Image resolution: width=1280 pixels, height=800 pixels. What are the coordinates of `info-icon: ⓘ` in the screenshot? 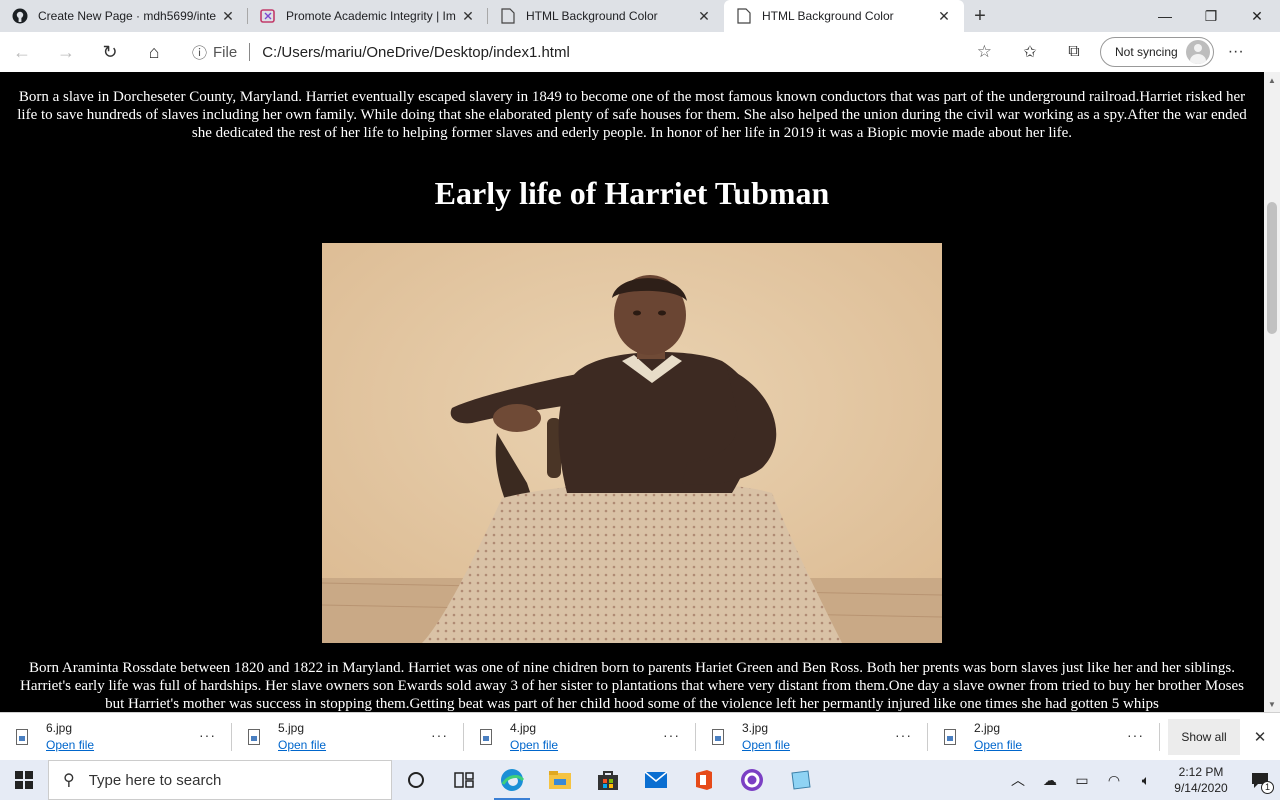 It's located at (199, 52).